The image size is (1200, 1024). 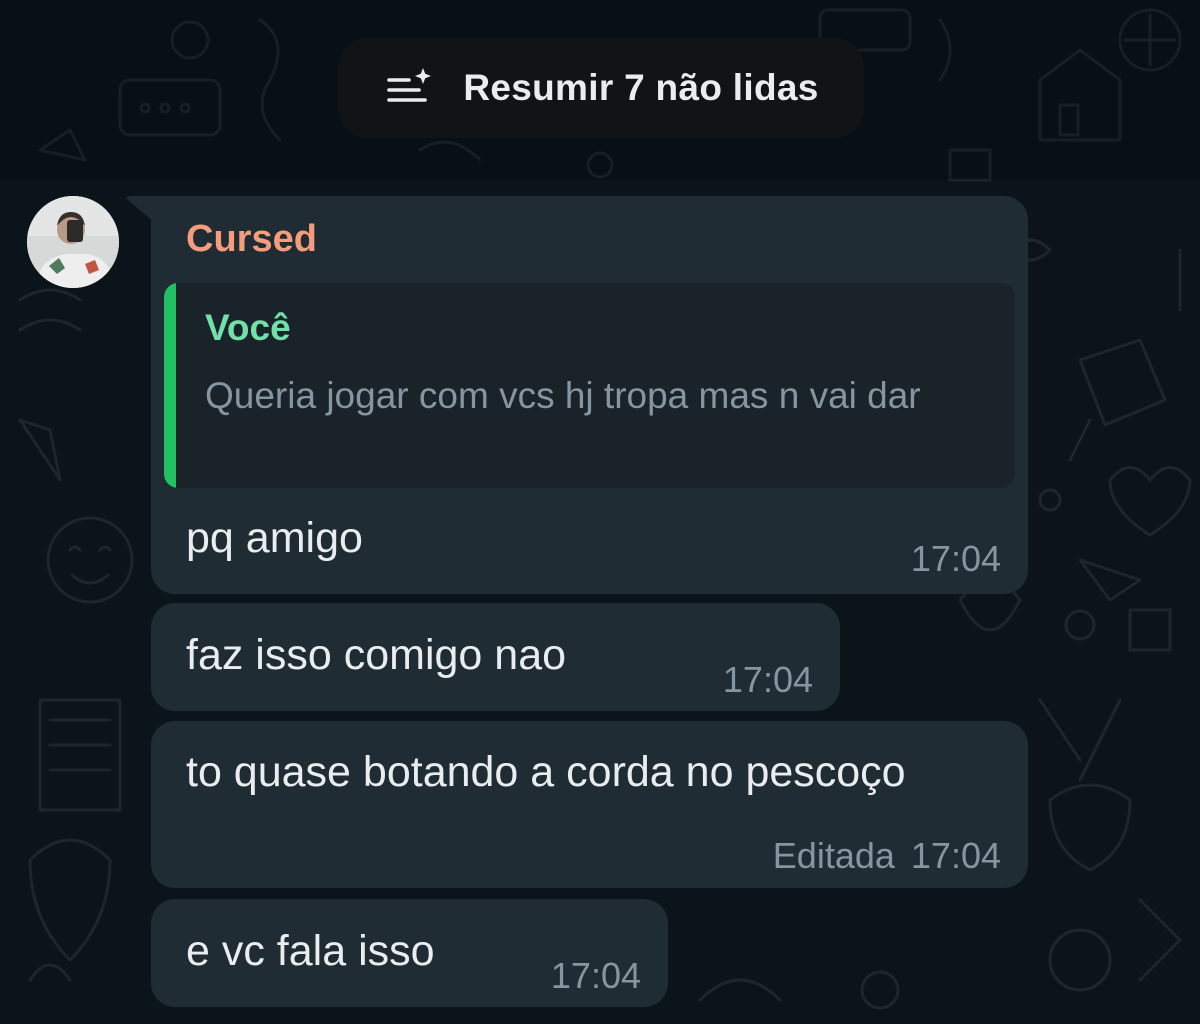 What do you see at coordinates (546, 772) in the screenshot?
I see `message-text: to quase botando a corda no pescoço` at bounding box center [546, 772].